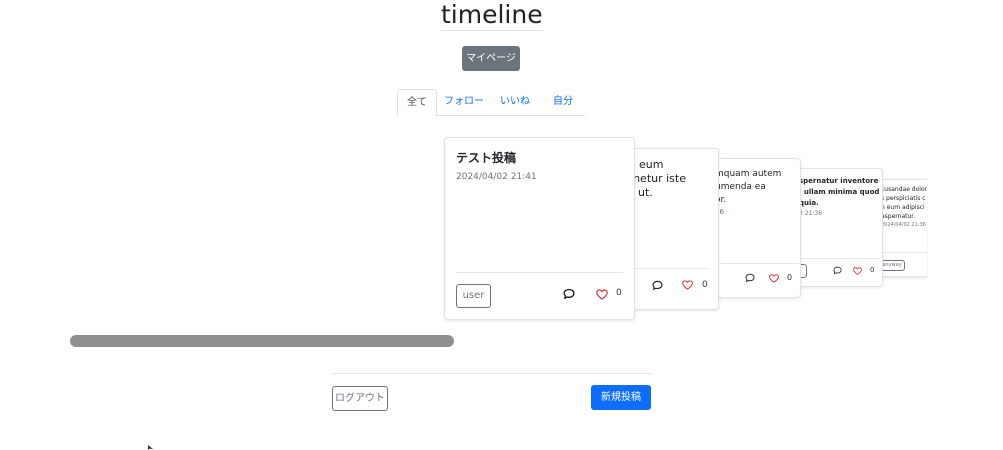 This screenshot has height=450, width=1003. Describe the element at coordinates (904, 189) in the screenshot. I see `post-title-line: cusandae dolore` at that location.